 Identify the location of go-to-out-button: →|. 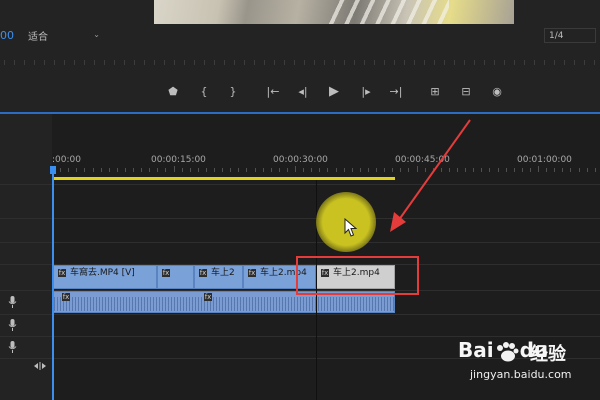
(396, 92).